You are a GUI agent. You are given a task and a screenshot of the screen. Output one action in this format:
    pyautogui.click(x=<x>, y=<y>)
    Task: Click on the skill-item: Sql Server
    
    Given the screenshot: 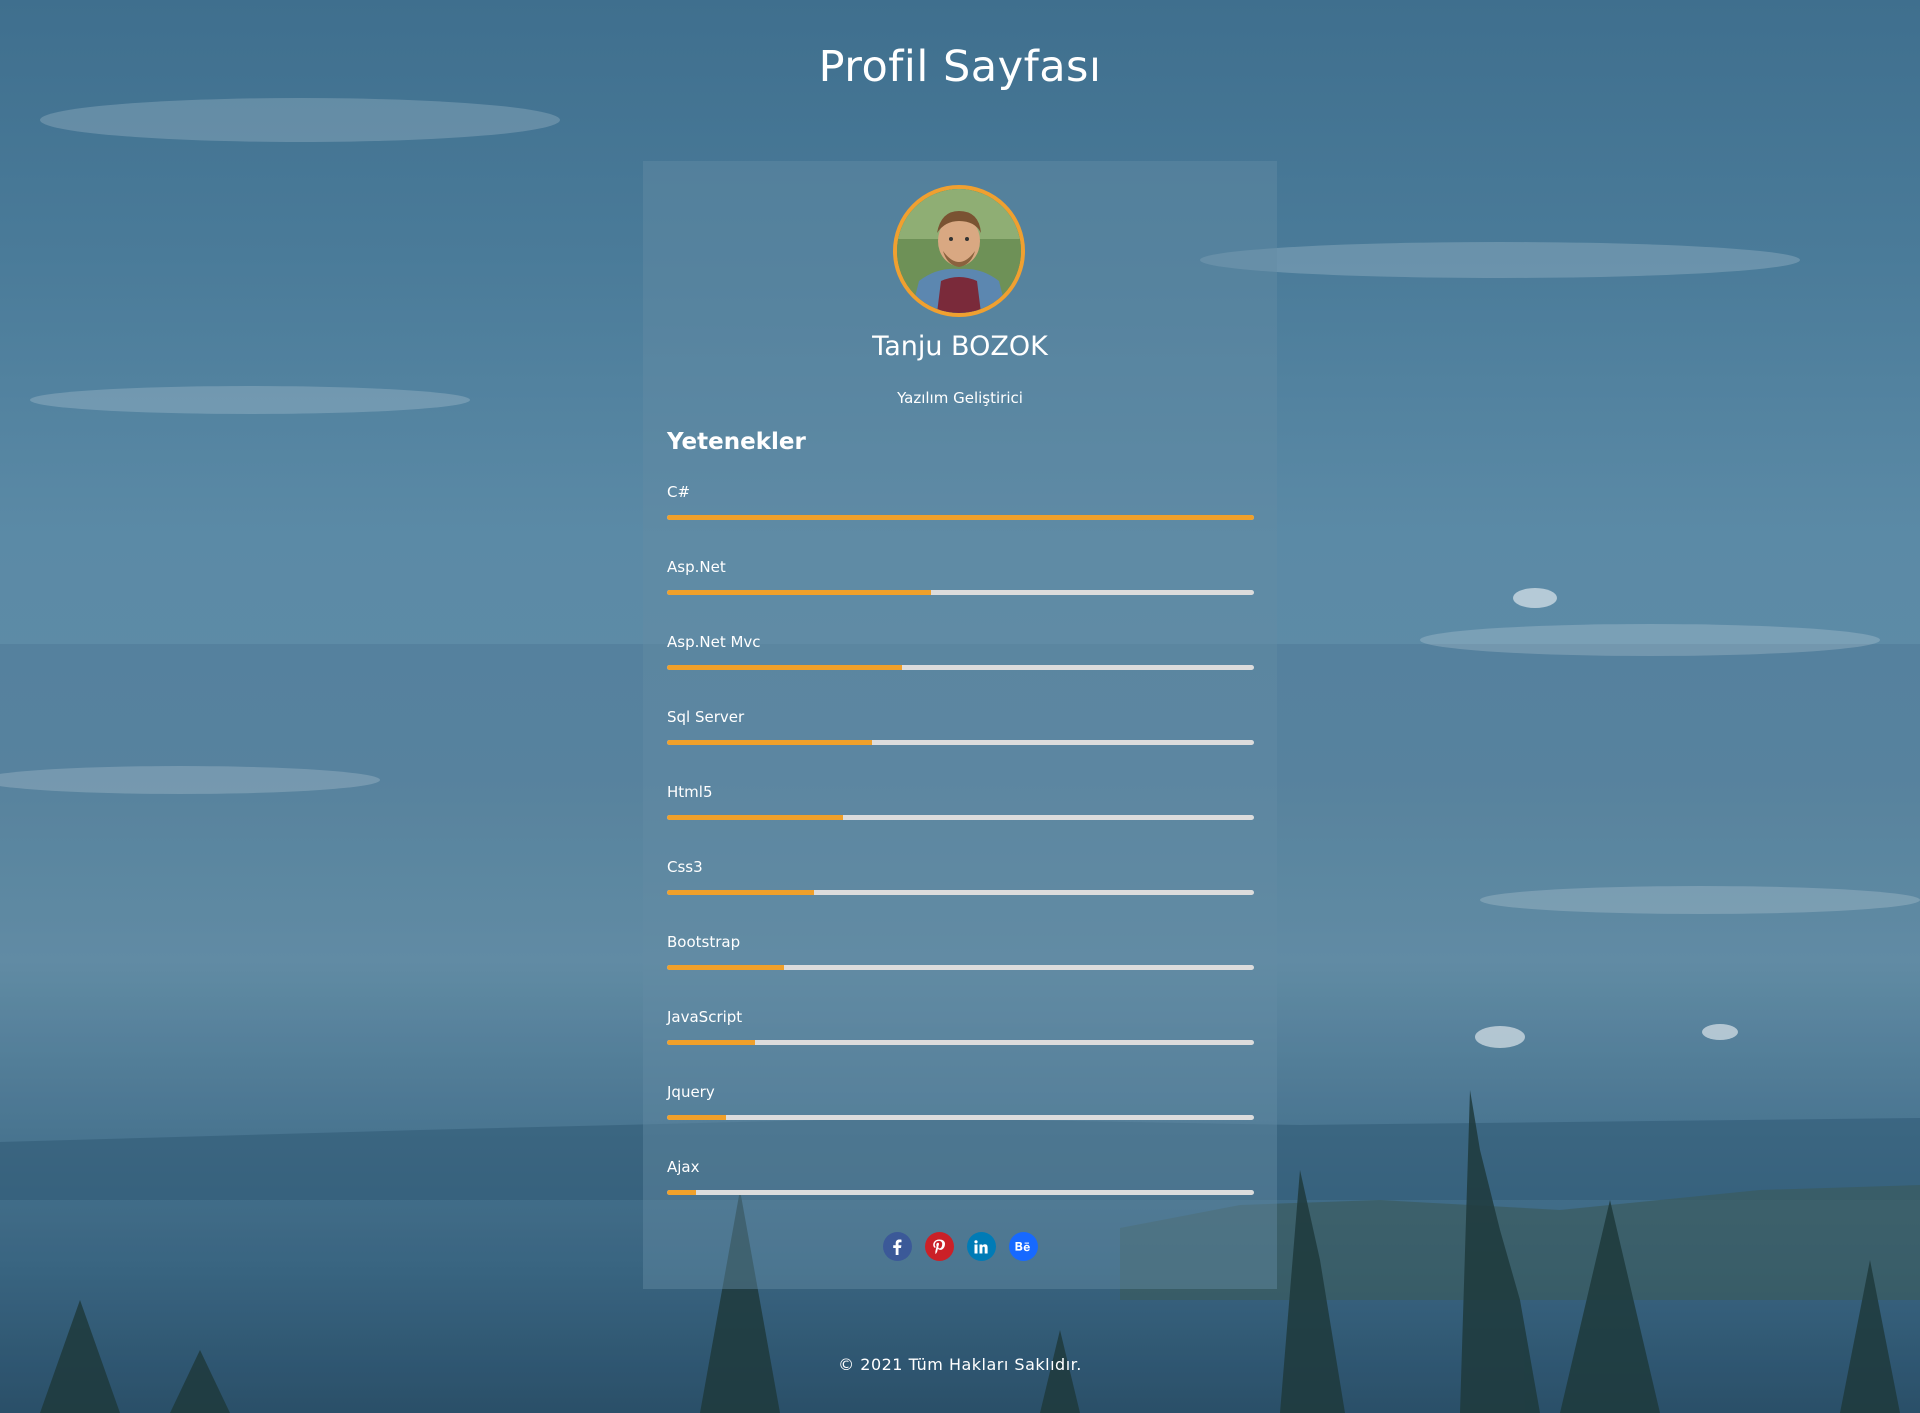 What is the action you would take?
    pyautogui.click(x=960, y=745)
    